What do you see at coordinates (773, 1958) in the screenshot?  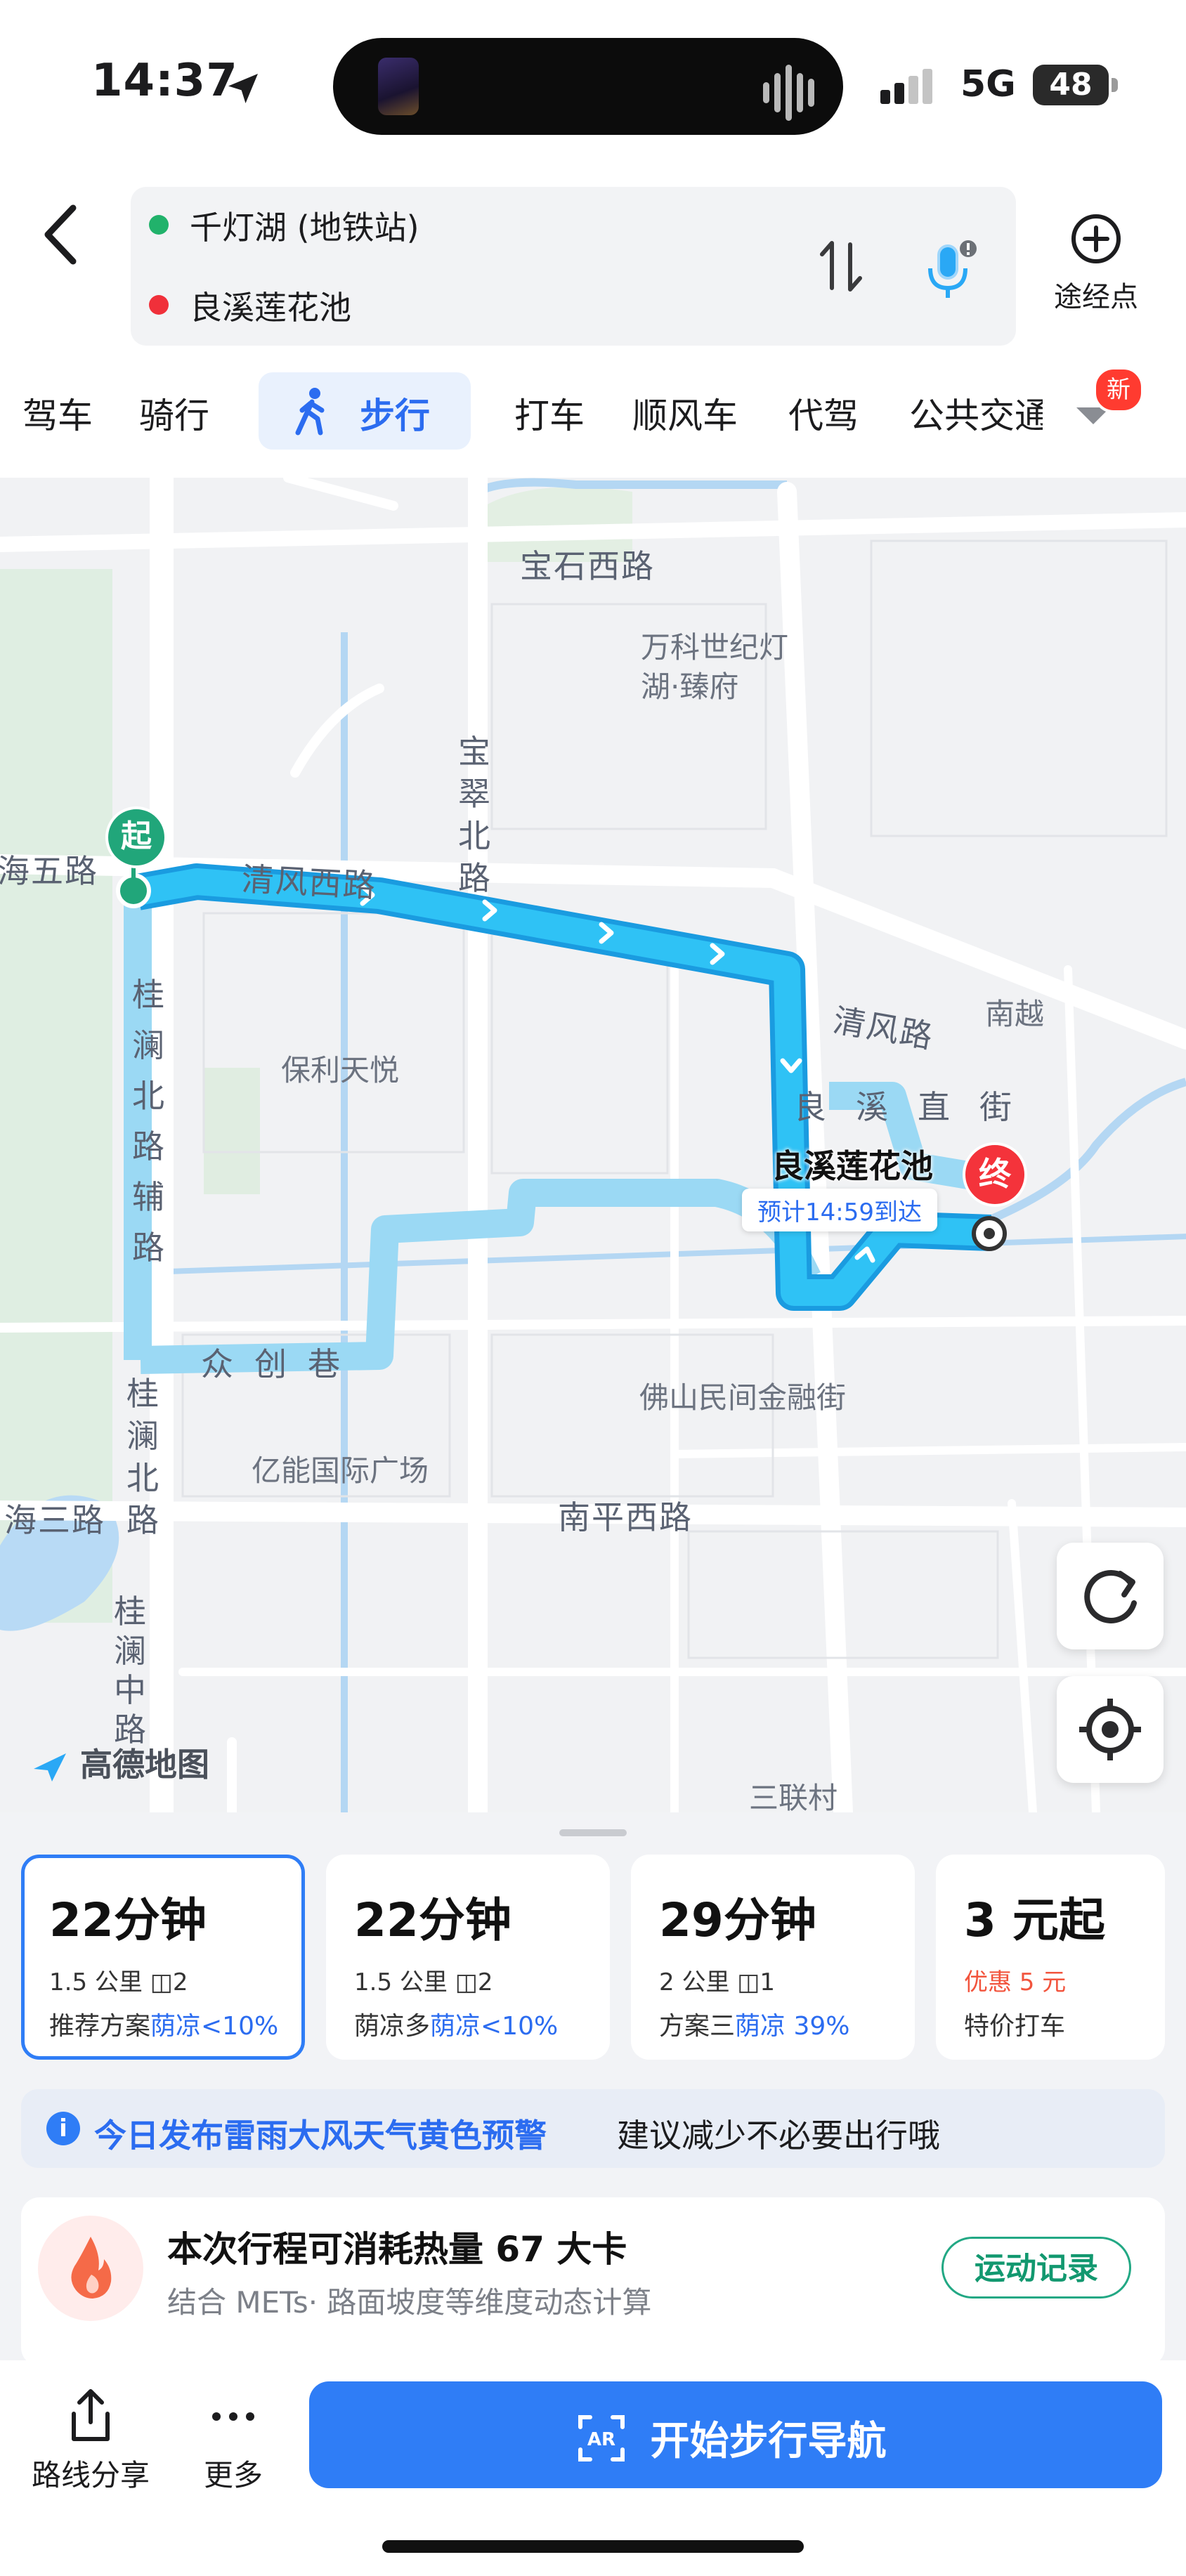 I see `route-option-card: 29分钟 2 公里 ◫1 方案三荫凉 39%` at bounding box center [773, 1958].